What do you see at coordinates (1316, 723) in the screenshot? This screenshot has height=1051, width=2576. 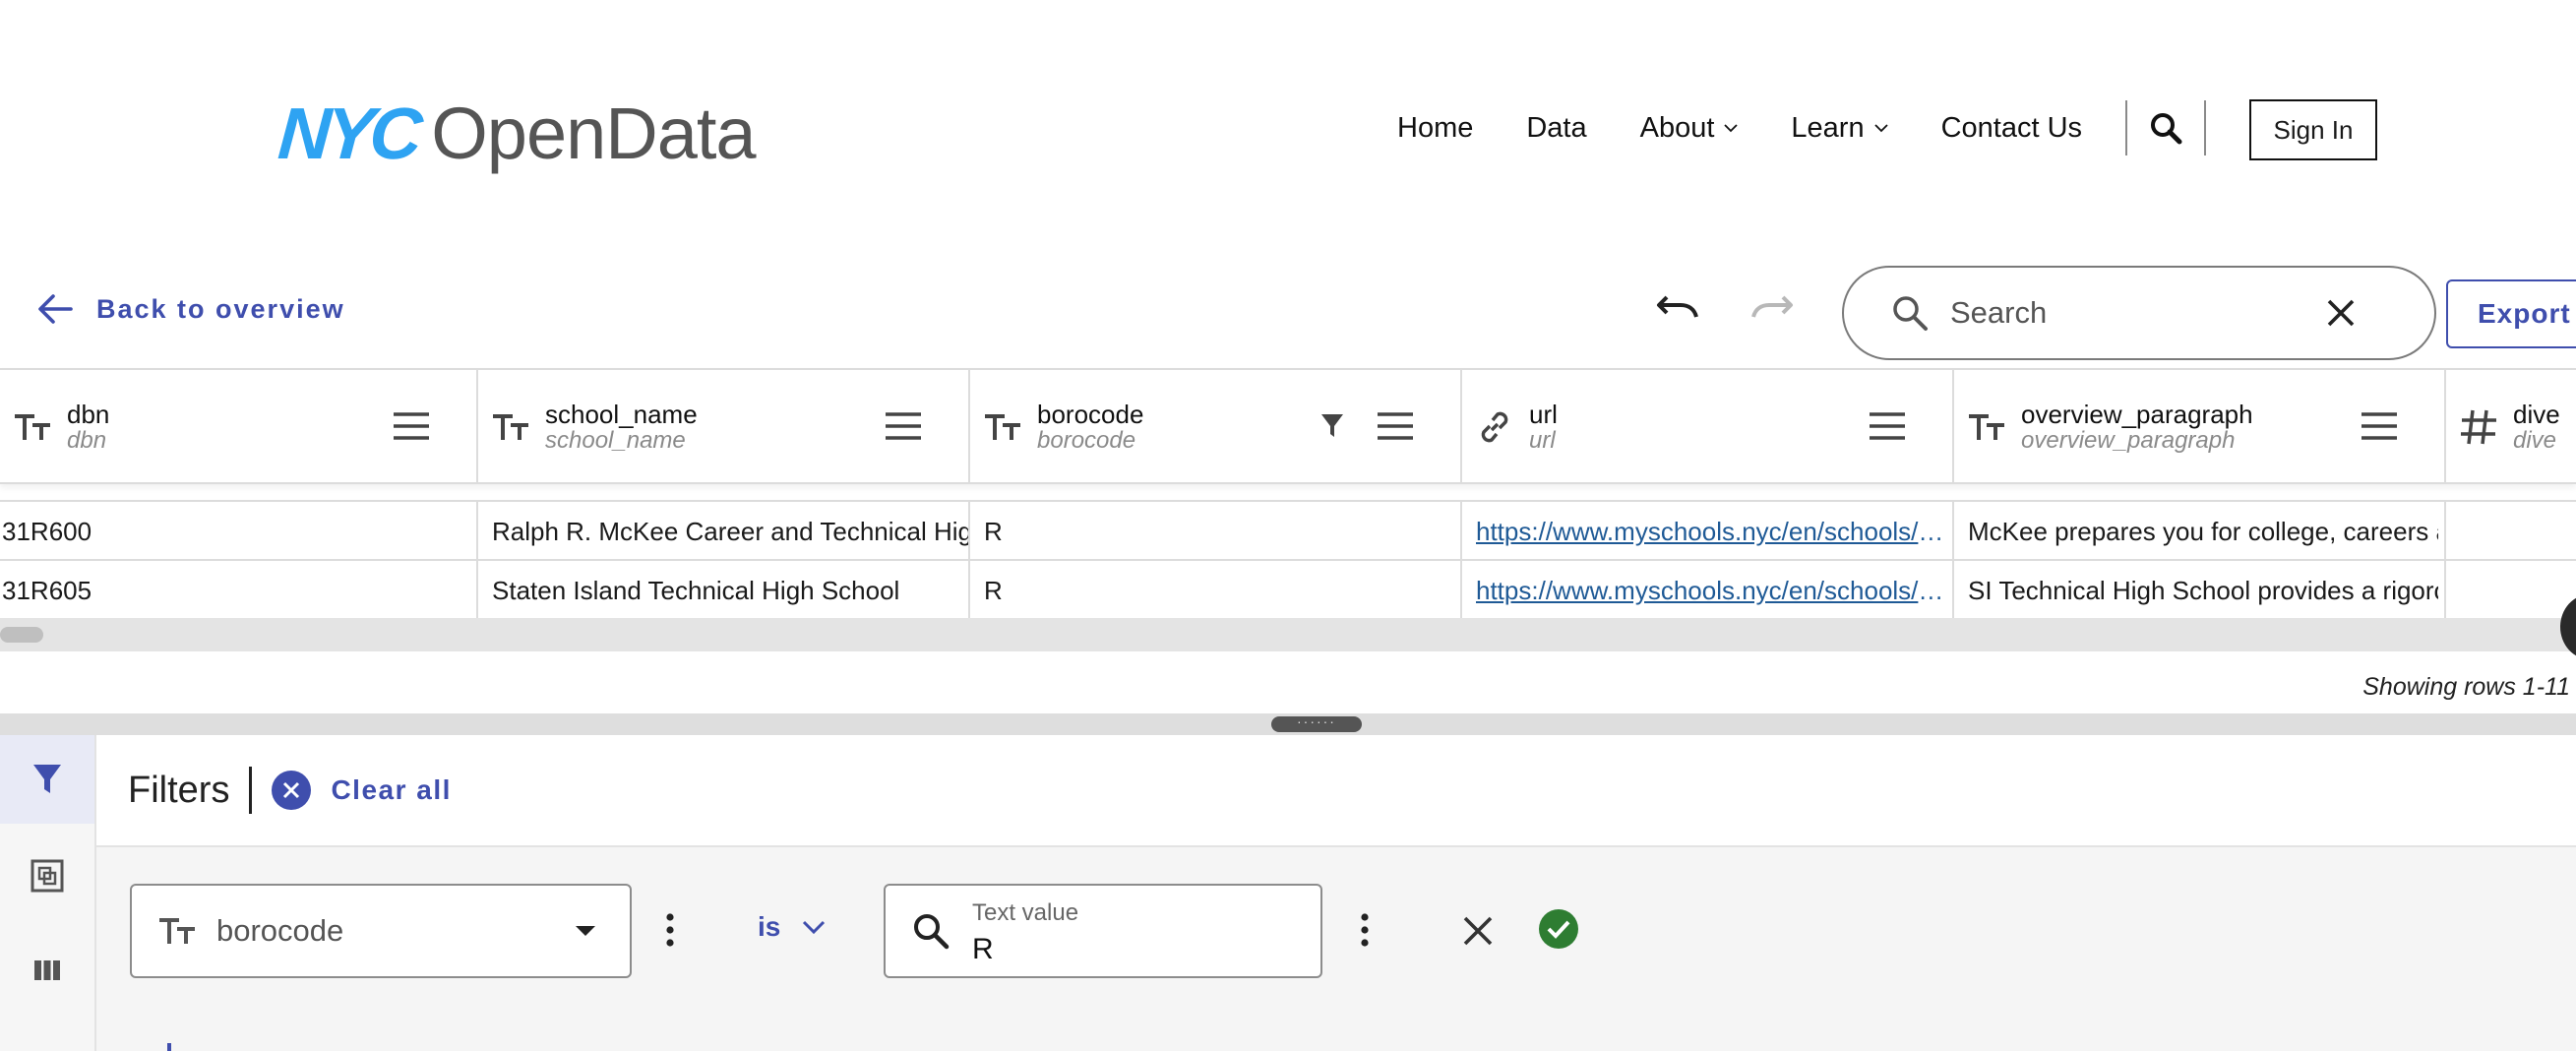 I see `drag-handle: ······` at bounding box center [1316, 723].